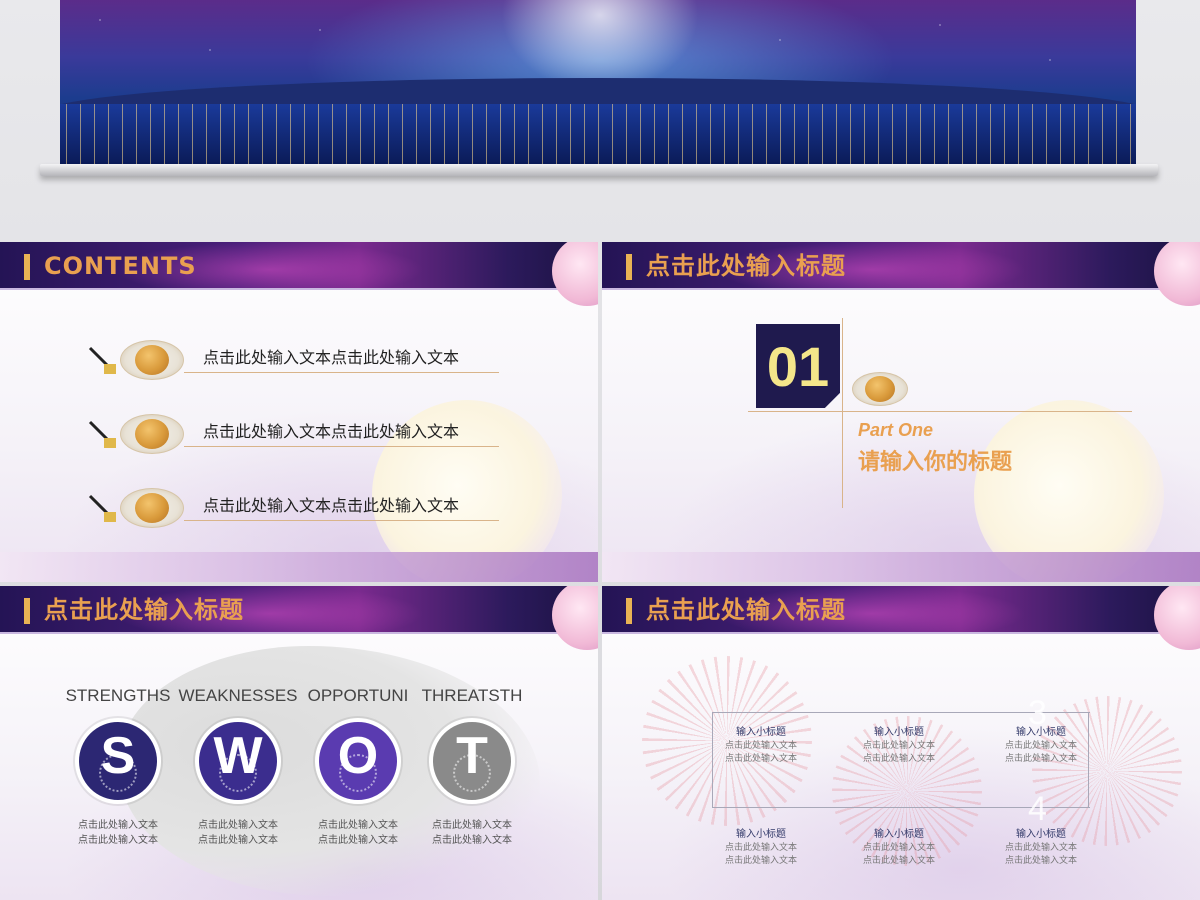 The image size is (1200, 900). Describe the element at coordinates (935, 462) in the screenshot. I see `part-label-cn: 请输入你的标题` at that location.